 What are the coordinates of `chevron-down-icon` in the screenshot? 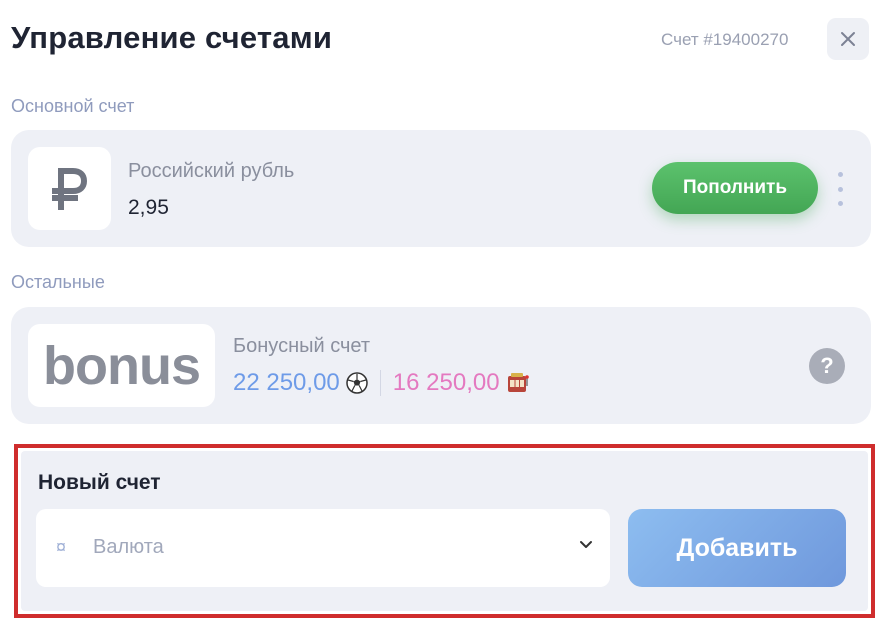 It's located at (586, 544).